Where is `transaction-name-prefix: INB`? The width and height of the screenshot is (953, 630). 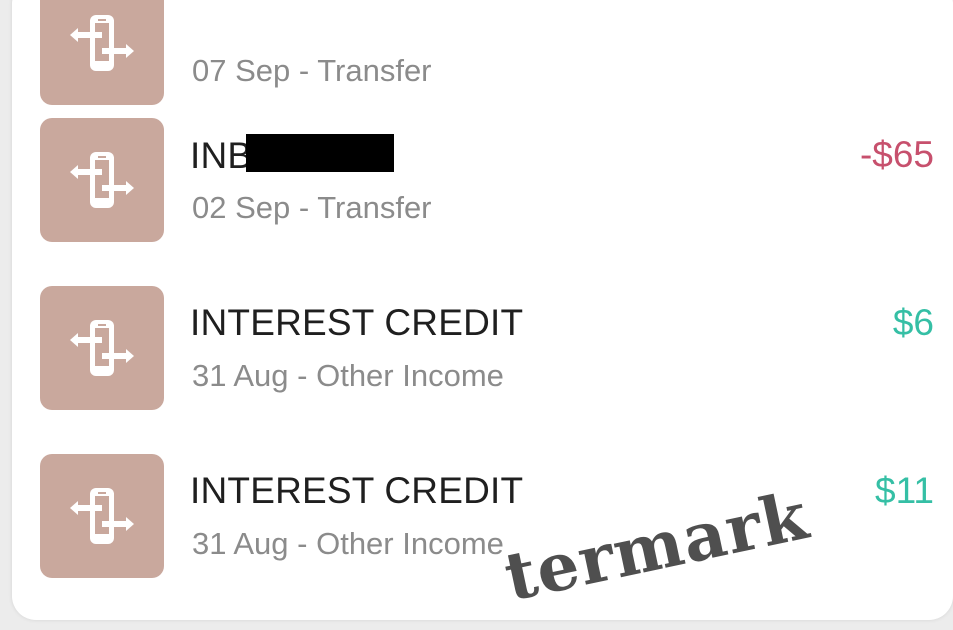
transaction-name-prefix: INB is located at coordinates (221, 155).